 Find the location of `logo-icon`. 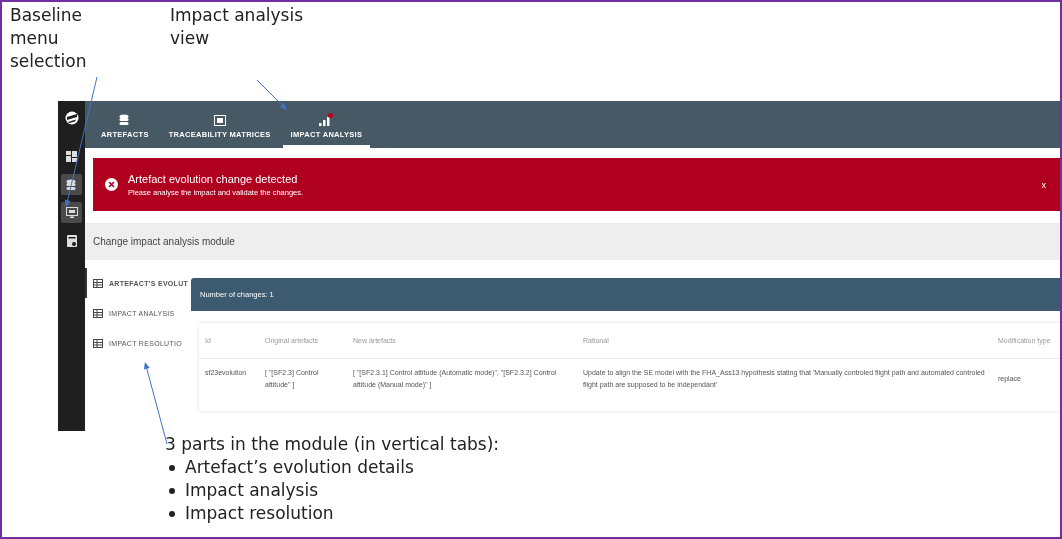

logo-icon is located at coordinates (71, 118).